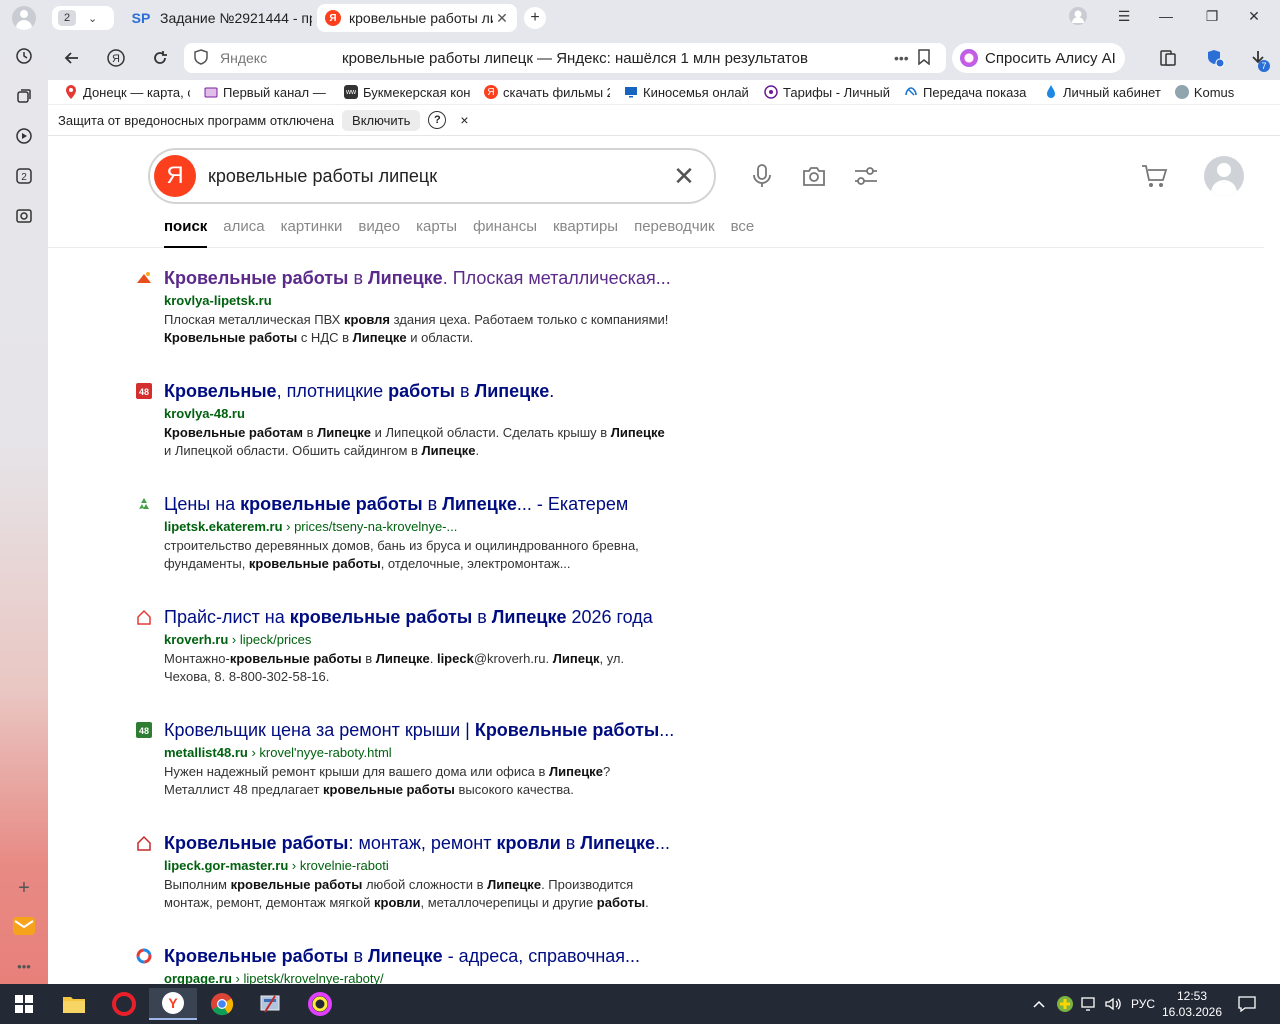 This screenshot has width=1280, height=1024. Describe the element at coordinates (72, 58) in the screenshot. I see `back-arrow-icon` at that location.